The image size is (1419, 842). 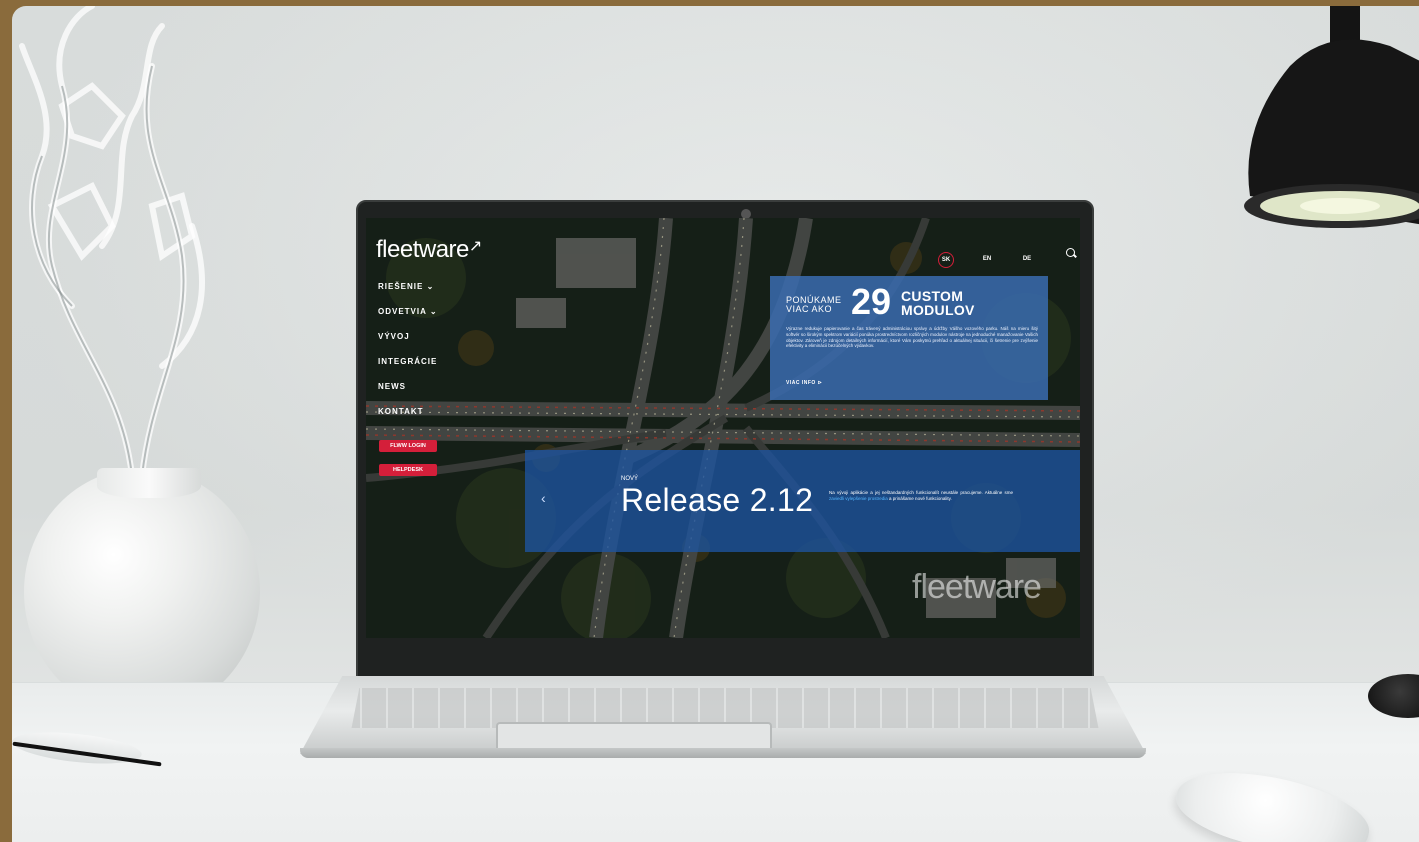 I want to click on site-logo: fleetware↗, so click(x=429, y=250).